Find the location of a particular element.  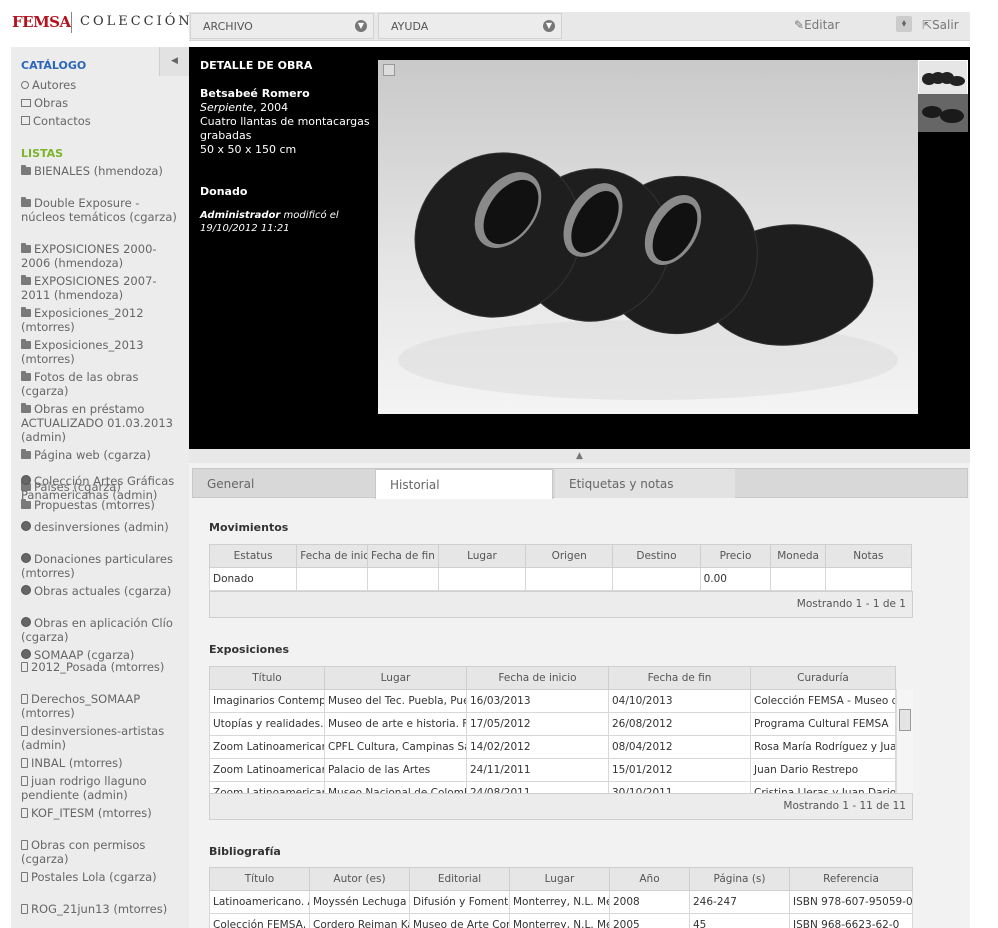

sidebar-list-item: Postales Lola (cgarza) is located at coordinates (101, 877).